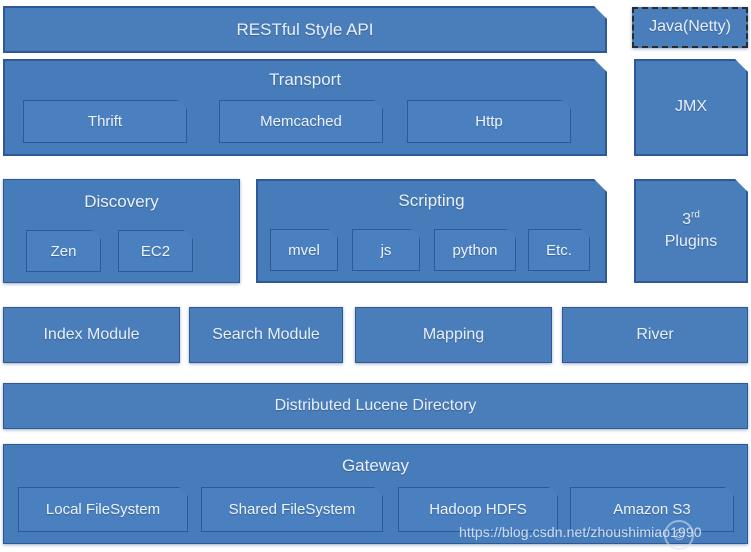  I want to click on discovery-item-ec2: EC2, so click(155, 251).